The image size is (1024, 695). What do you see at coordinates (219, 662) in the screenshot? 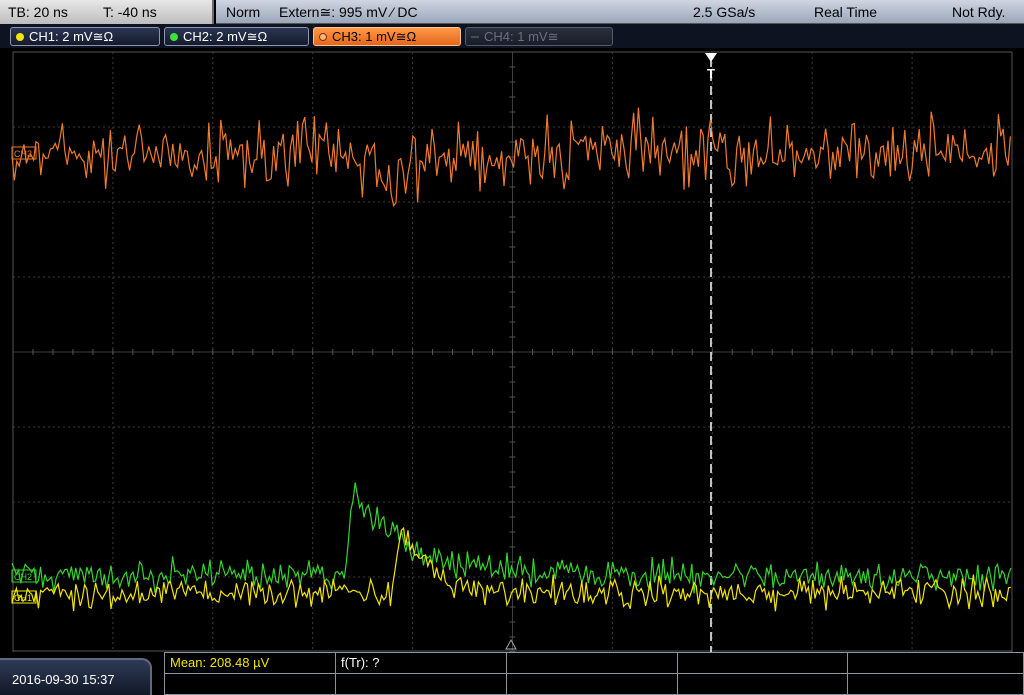
I see `measurement-mean: Mean: 208.48 µV` at bounding box center [219, 662].